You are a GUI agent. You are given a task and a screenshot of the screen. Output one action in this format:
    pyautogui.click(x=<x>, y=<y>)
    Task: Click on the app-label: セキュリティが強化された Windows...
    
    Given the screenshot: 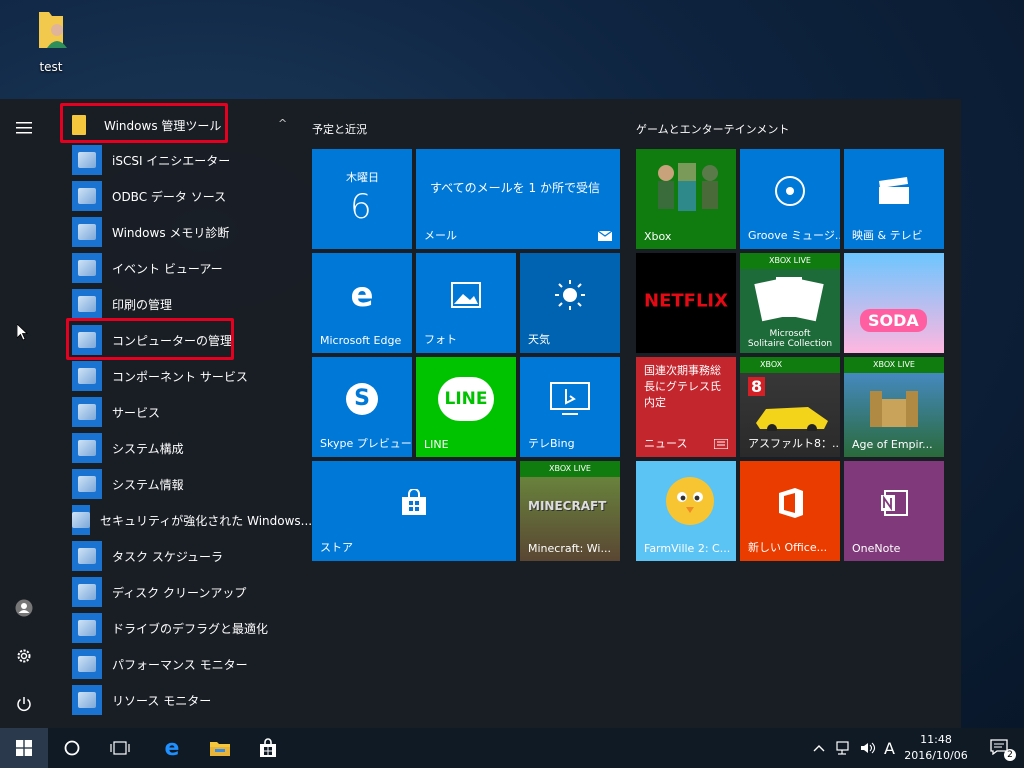 What is the action you would take?
    pyautogui.click(x=206, y=520)
    